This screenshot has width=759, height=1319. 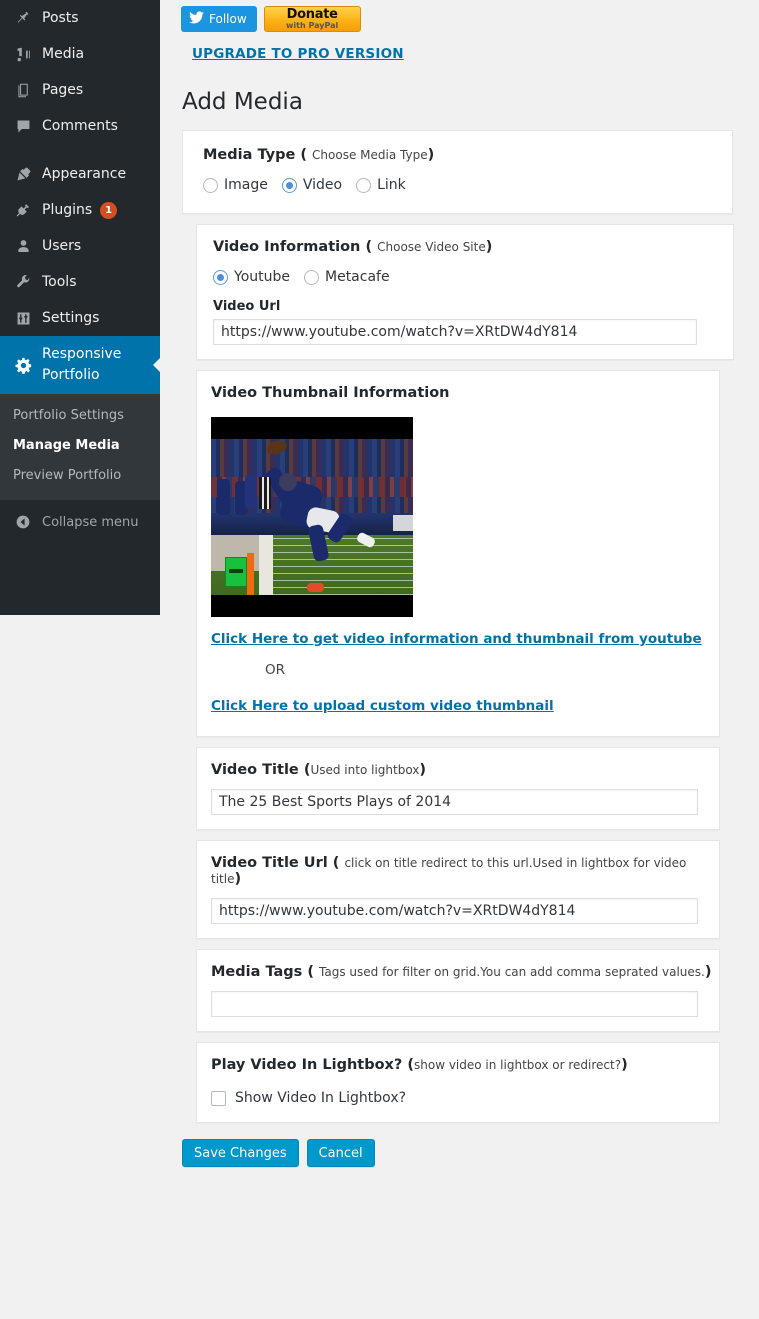 I want to click on video-site-option-metacafe: Metacafe, so click(x=347, y=277).